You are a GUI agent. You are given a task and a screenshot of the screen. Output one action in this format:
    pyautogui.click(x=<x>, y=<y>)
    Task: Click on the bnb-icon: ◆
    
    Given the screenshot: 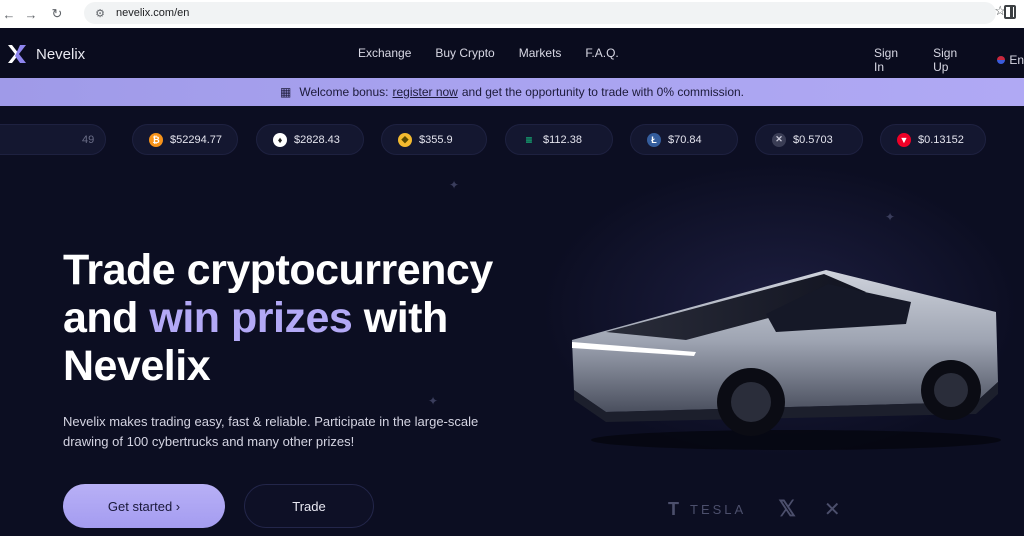 What is the action you would take?
    pyautogui.click(x=405, y=139)
    